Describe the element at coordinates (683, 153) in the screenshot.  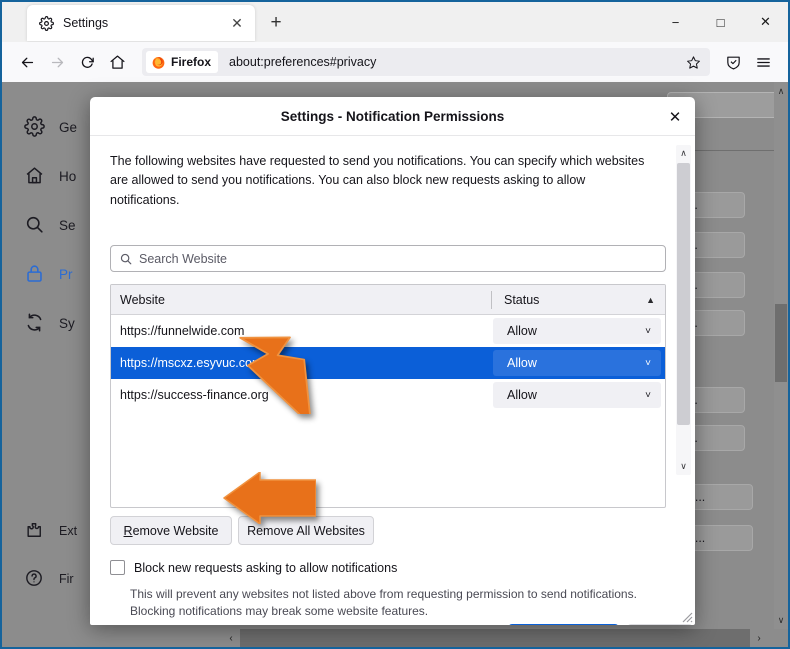
I see `dialog-scroll-up-arrow-icon: ∧` at that location.